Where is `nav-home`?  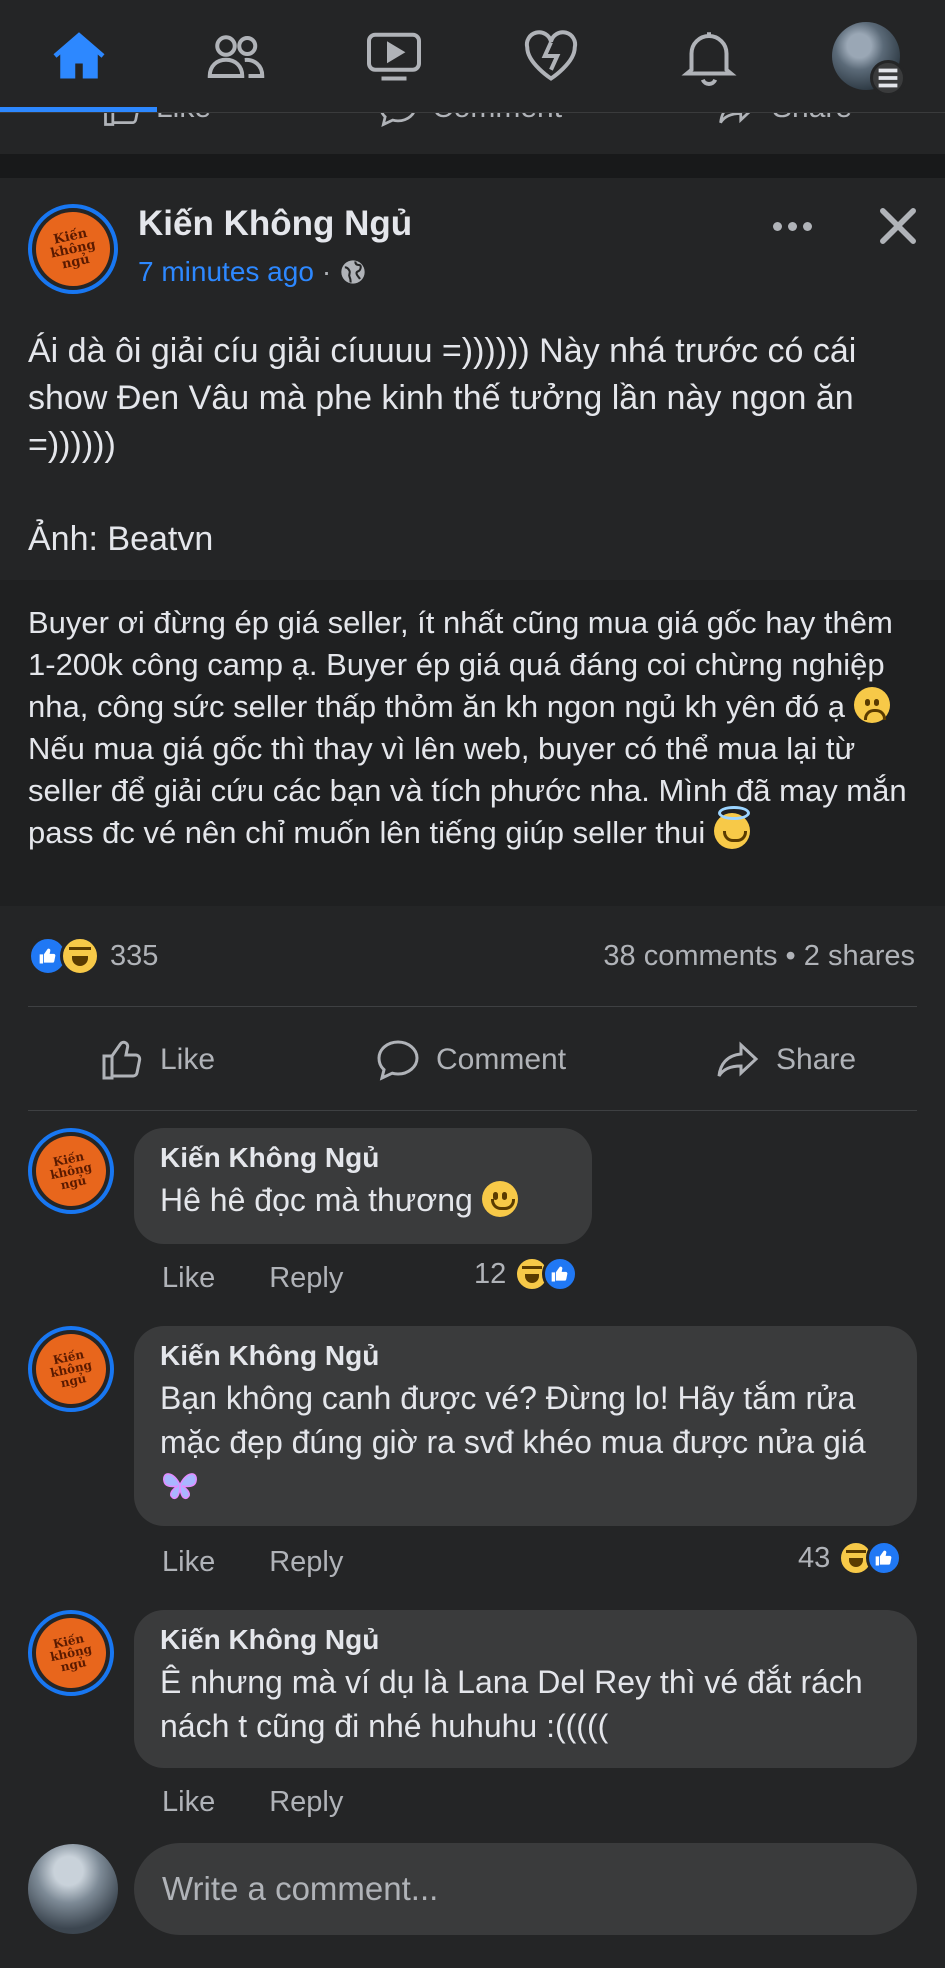
nav-home is located at coordinates (78, 56).